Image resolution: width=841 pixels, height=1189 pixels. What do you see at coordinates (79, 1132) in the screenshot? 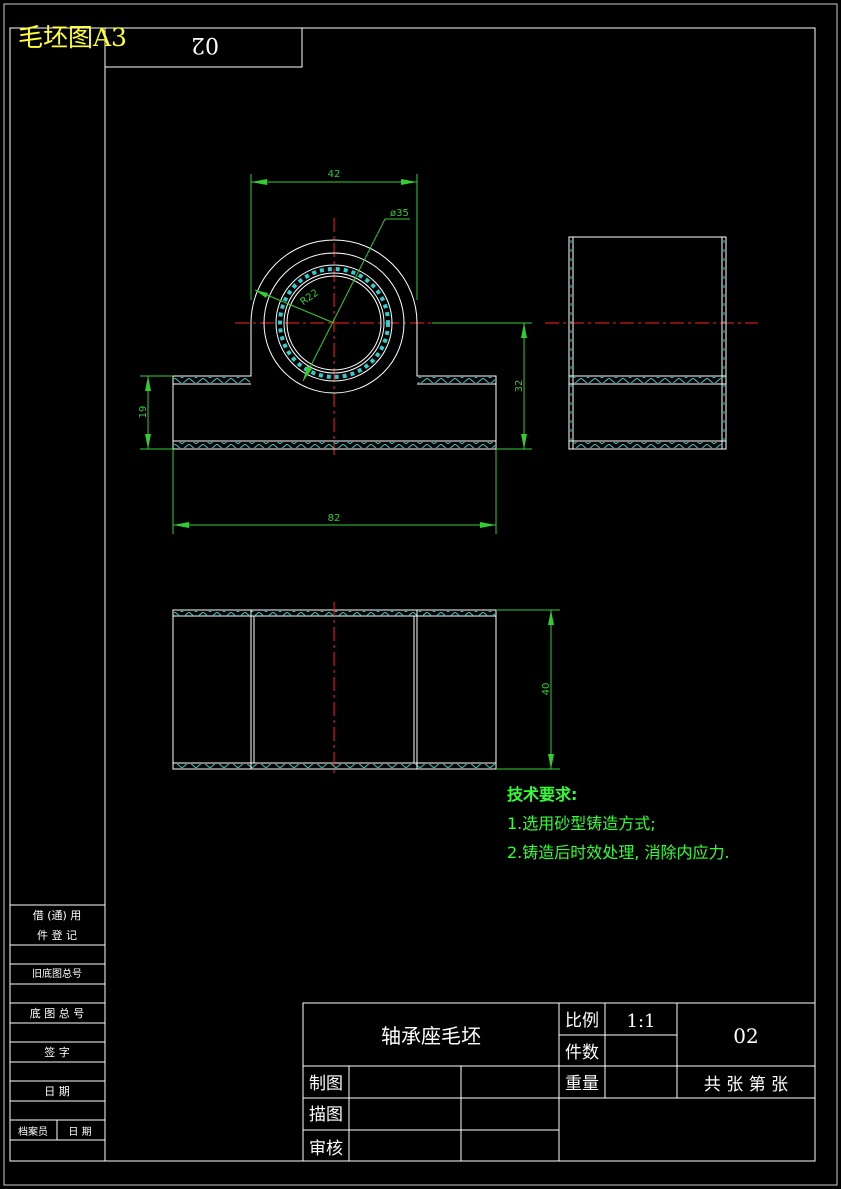
I see `stamp-archivist-date: 日 期` at bounding box center [79, 1132].